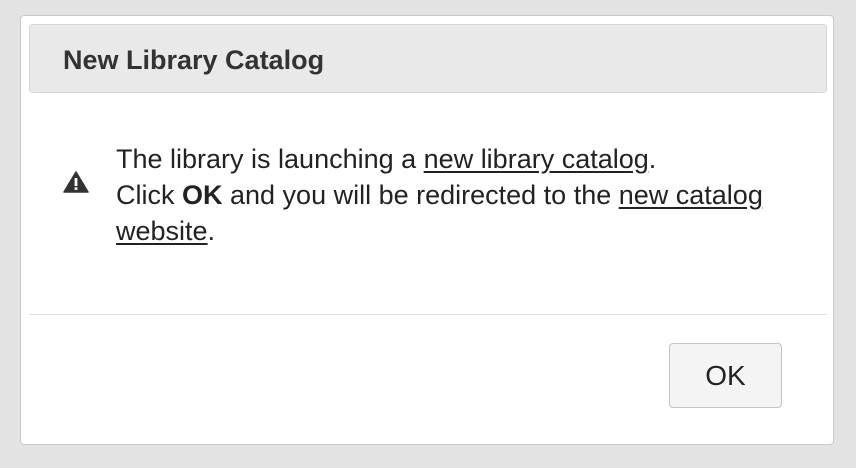 The width and height of the screenshot is (856, 468). What do you see at coordinates (428, 58) in the screenshot?
I see `dialog-titlebar: New Library Catalog` at bounding box center [428, 58].